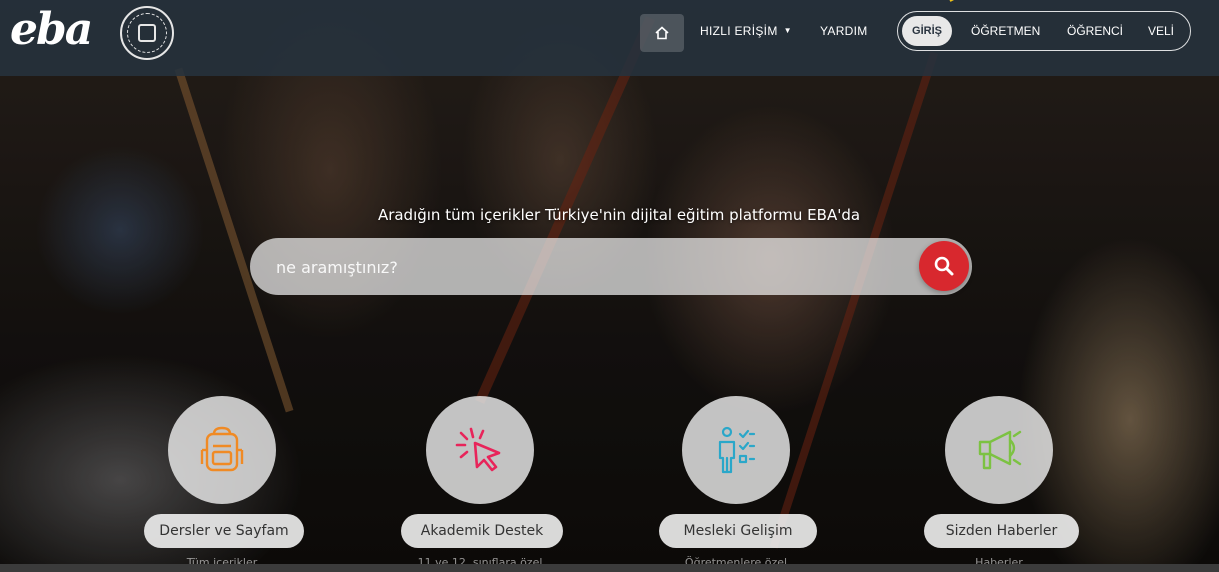 The image size is (1219, 572). I want to click on ministry-seal-icon, so click(147, 33).